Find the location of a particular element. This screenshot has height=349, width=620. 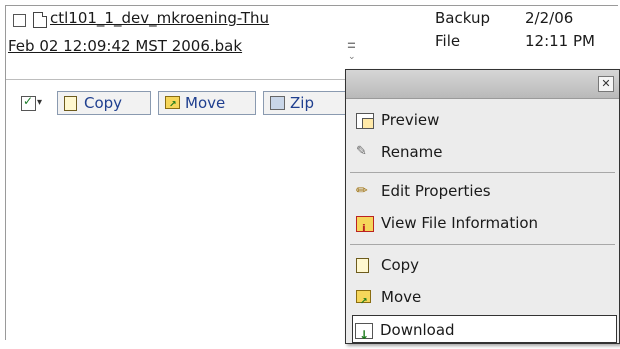

info-icon is located at coordinates (365, 229).